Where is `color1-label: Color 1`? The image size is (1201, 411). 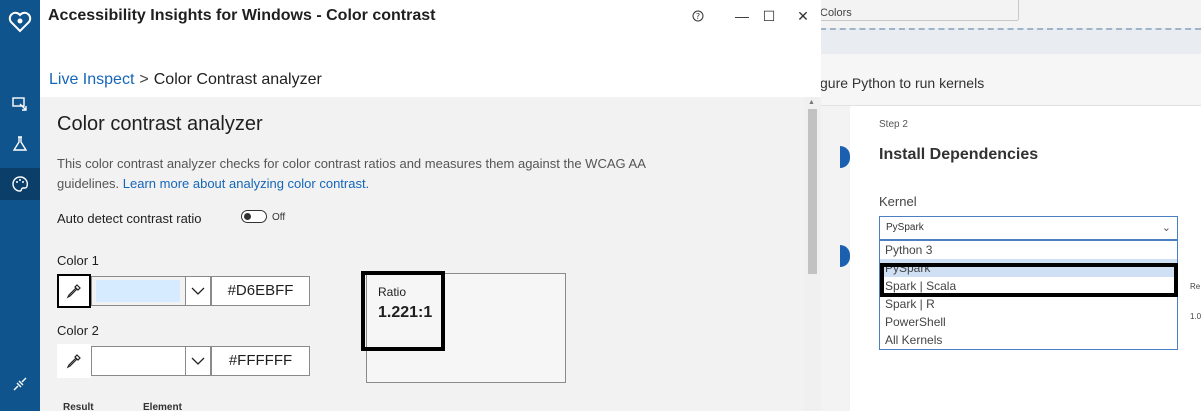 color1-label: Color 1 is located at coordinates (78, 260).